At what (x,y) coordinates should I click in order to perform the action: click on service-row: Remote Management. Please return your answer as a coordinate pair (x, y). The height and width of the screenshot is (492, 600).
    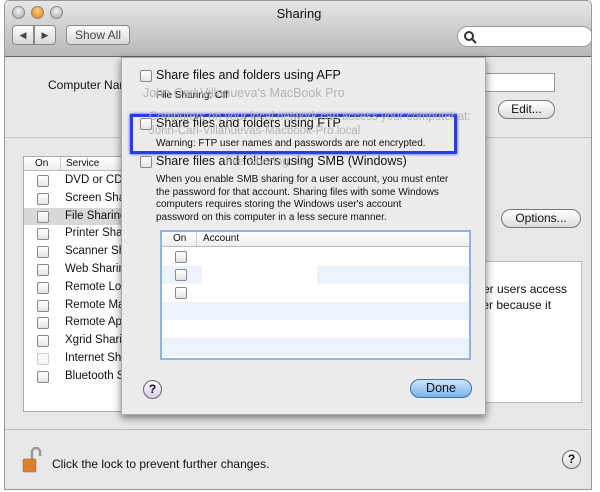
    Looking at the image, I should click on (78, 306).